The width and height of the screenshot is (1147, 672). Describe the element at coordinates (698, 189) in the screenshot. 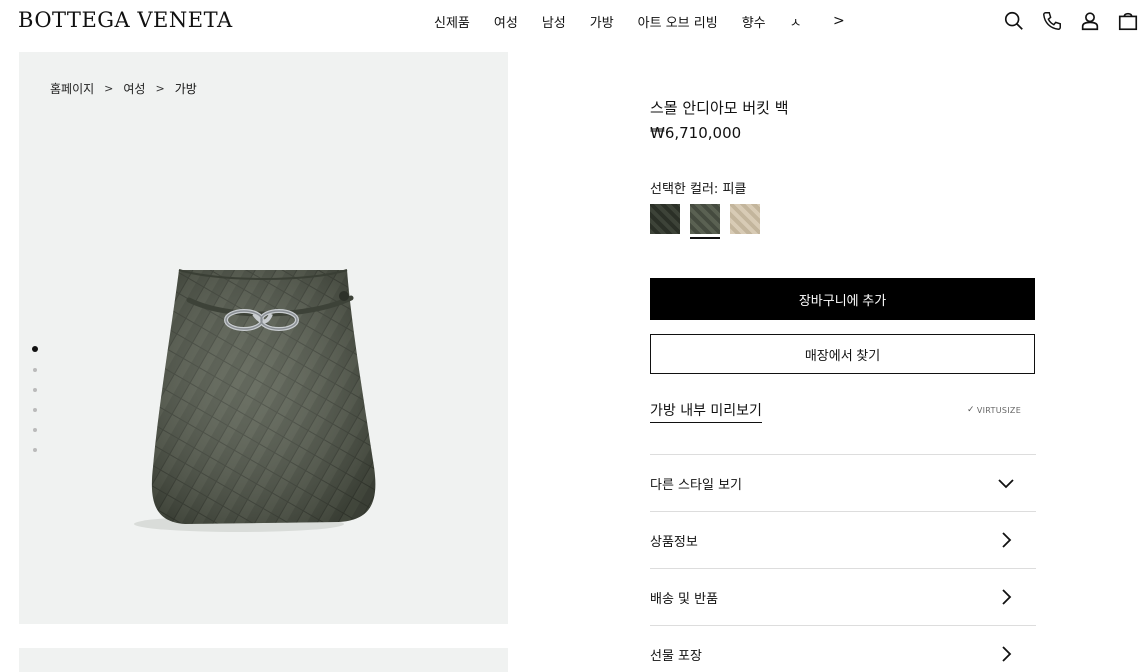

I see `selected-color-label: 선택한 컬러: 피클` at that location.